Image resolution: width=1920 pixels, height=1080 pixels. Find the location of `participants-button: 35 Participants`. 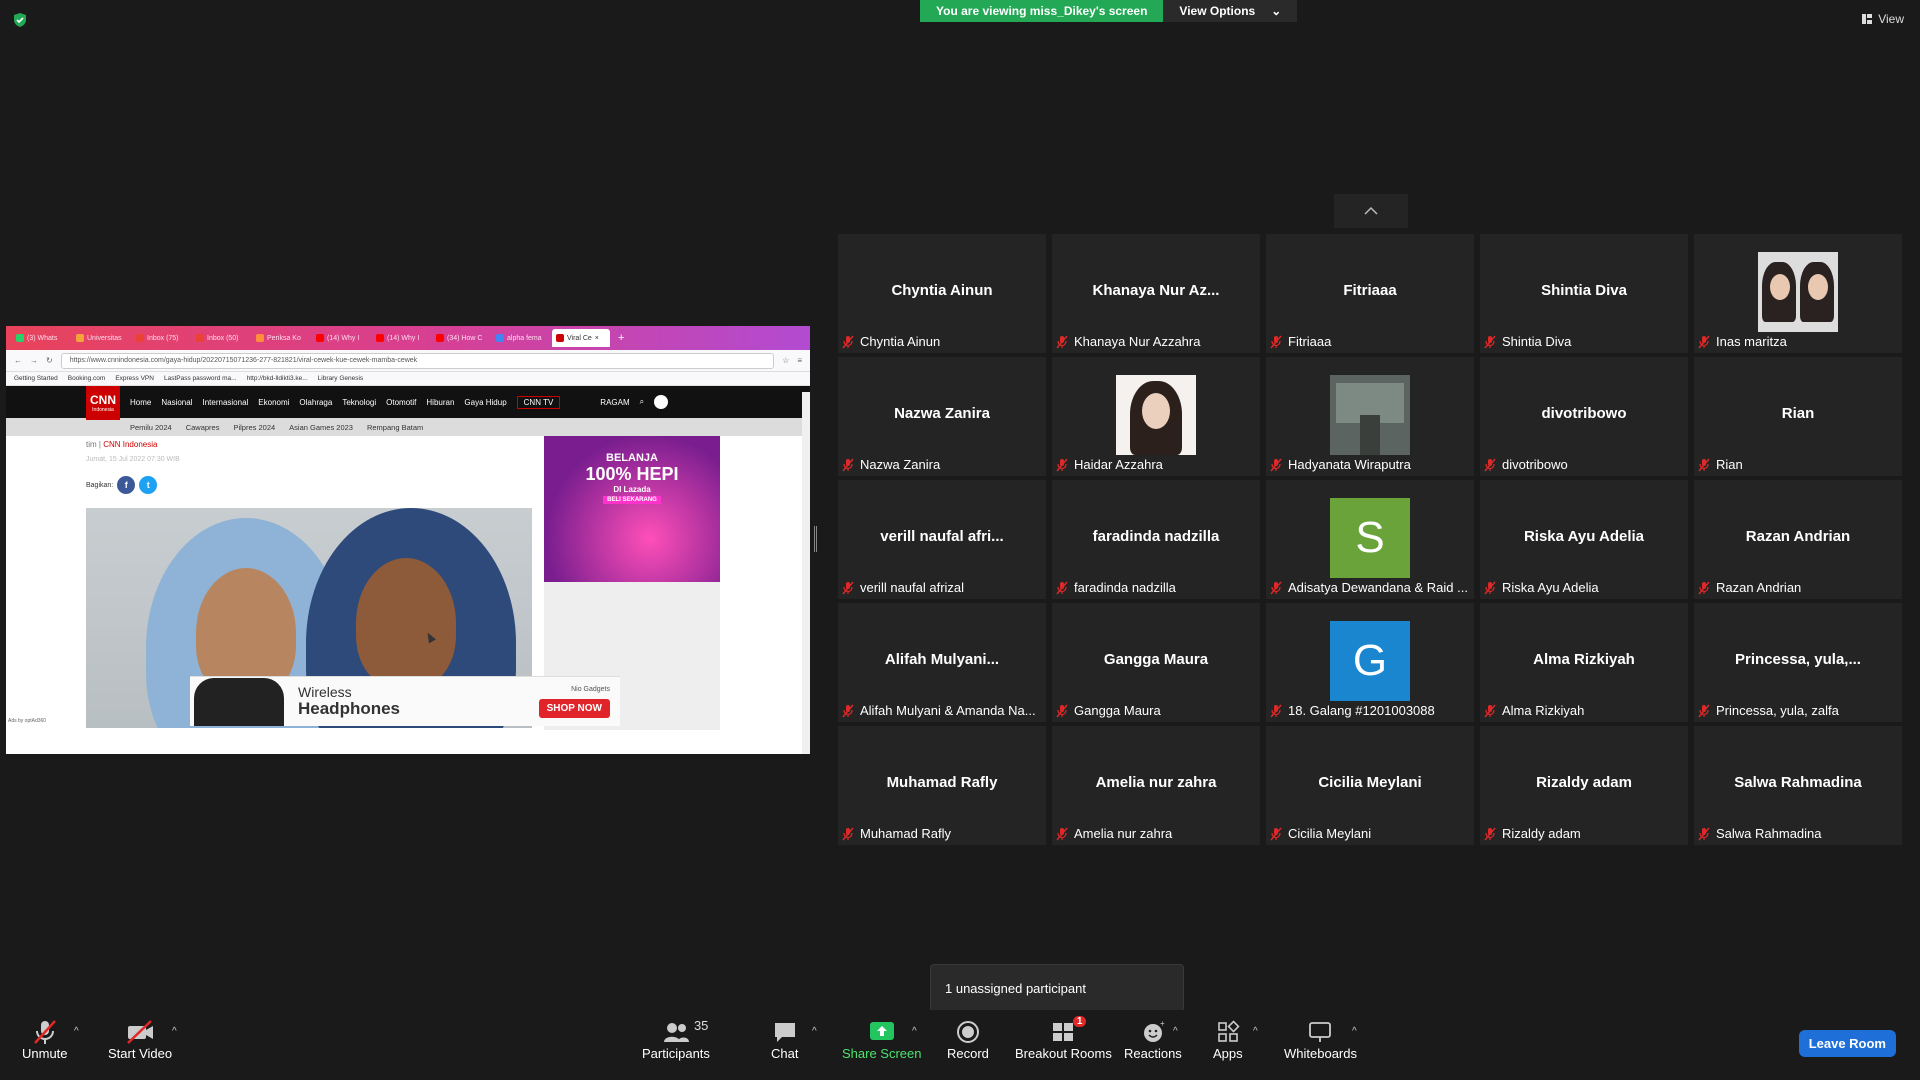

participants-button: 35 Participants is located at coordinates (676, 1039).